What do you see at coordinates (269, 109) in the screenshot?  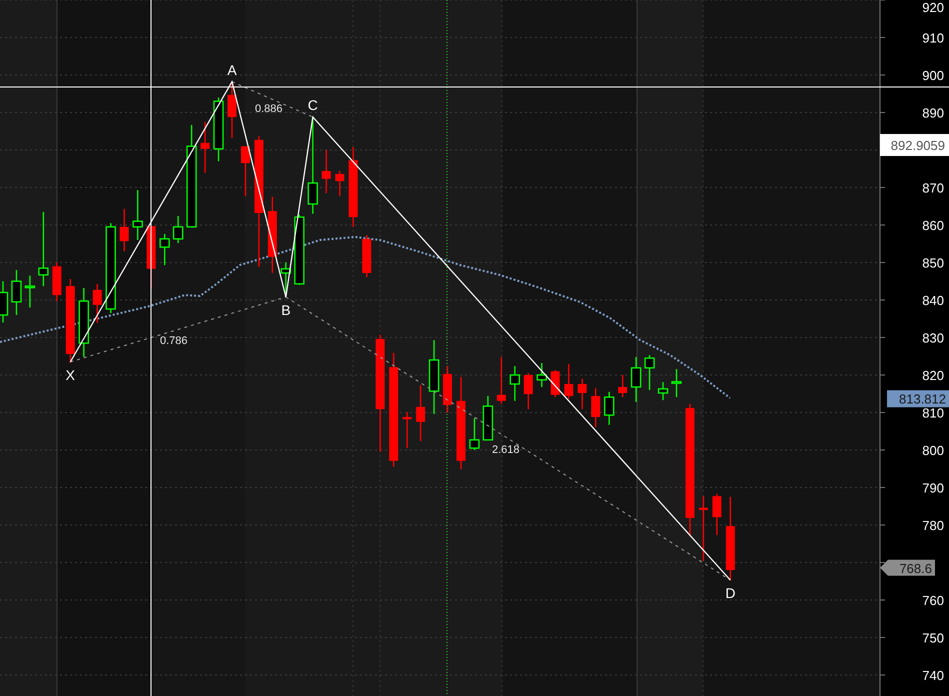 I see `ratio-label: 0.886` at bounding box center [269, 109].